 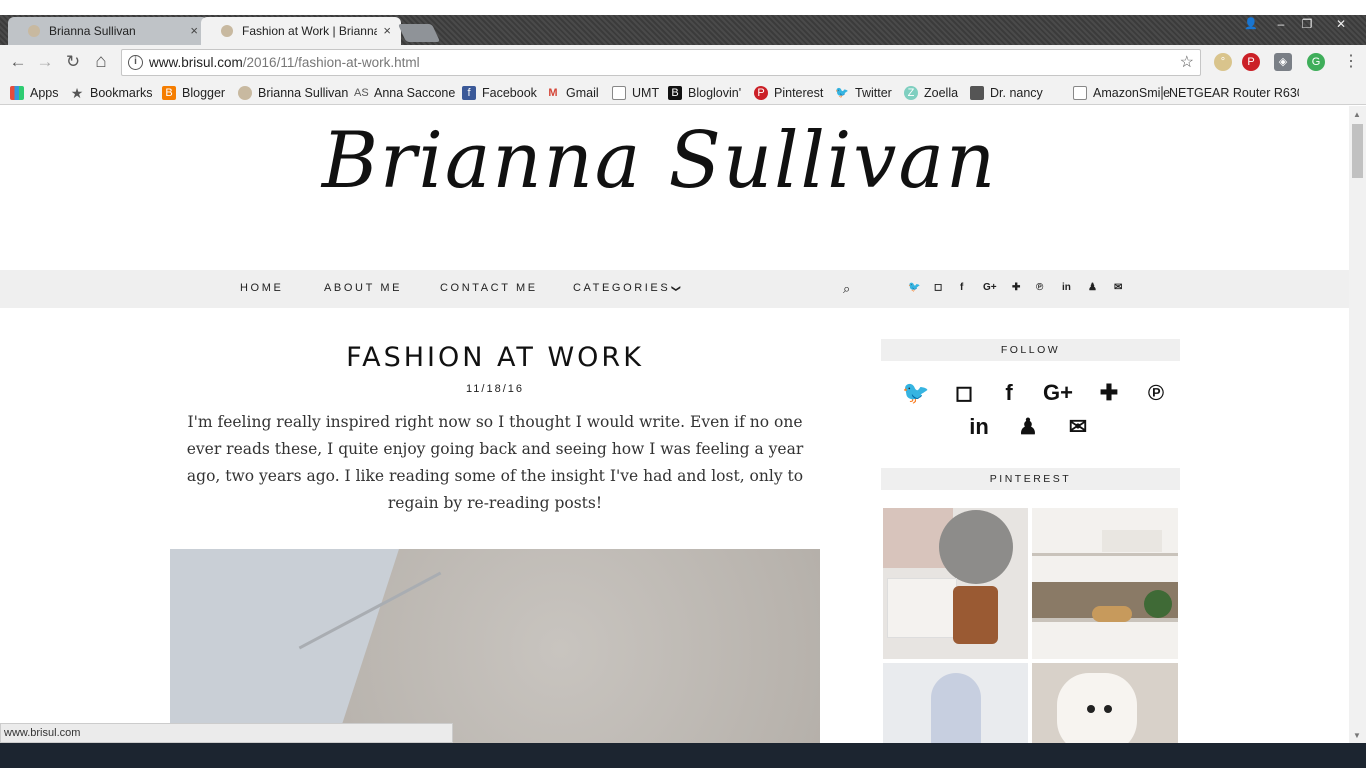 I want to click on grammarly-extension-icon: G, so click(x=1316, y=62).